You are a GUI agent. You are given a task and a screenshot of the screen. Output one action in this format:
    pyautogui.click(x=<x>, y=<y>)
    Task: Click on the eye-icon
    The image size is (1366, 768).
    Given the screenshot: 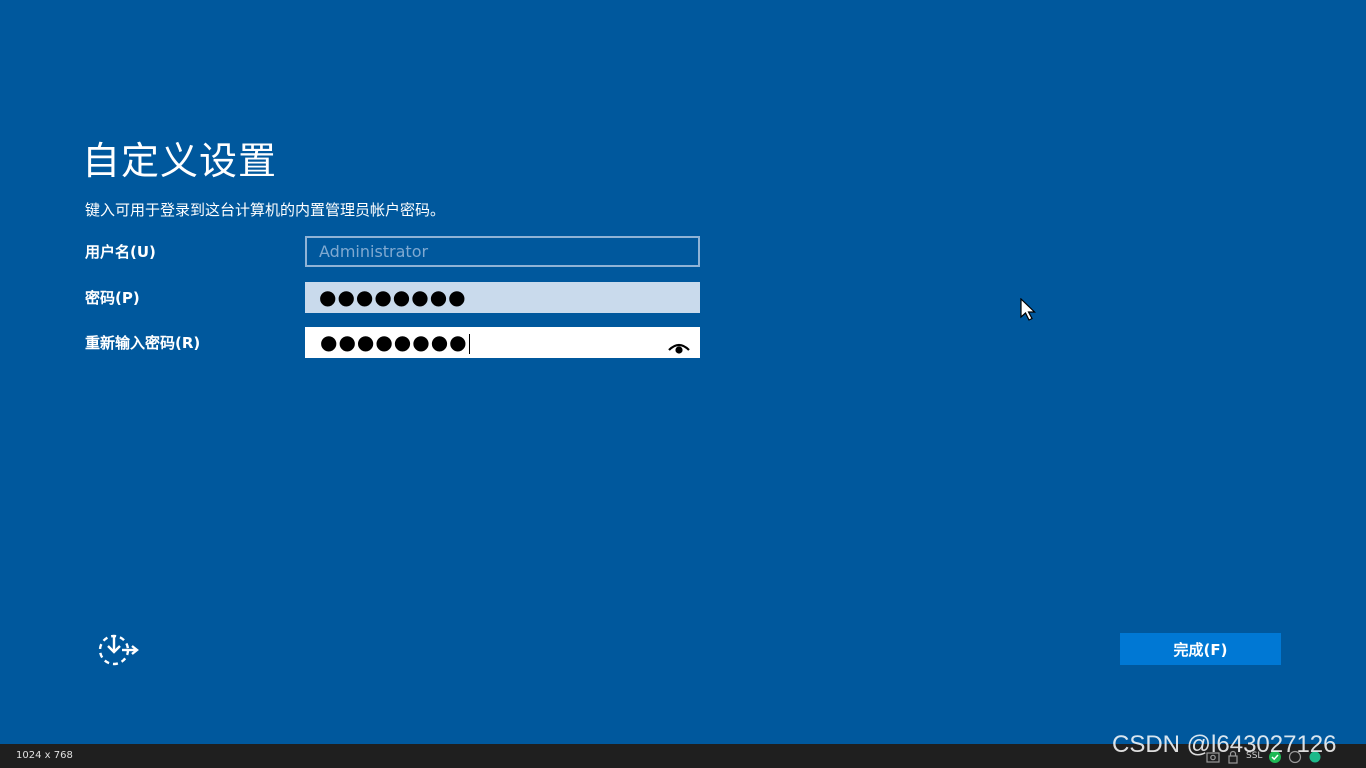 What is the action you would take?
    pyautogui.click(x=679, y=344)
    